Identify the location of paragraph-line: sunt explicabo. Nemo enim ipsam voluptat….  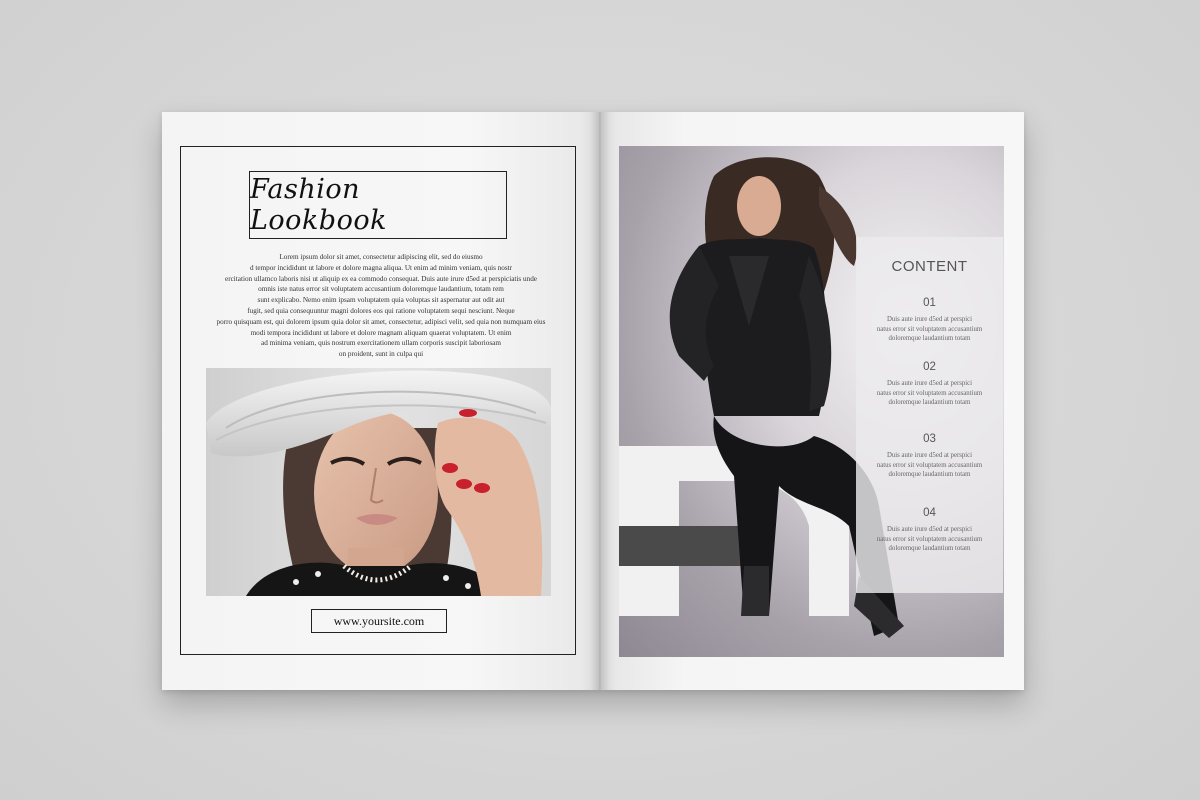
(381, 300).